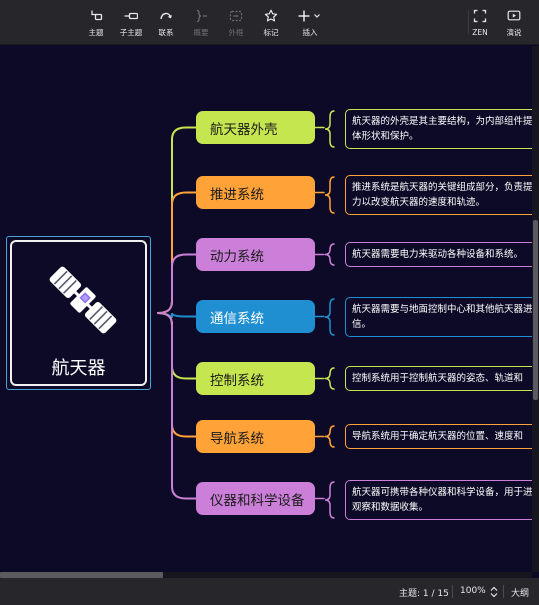 This screenshot has width=539, height=605. I want to click on subtopic-icon, so click(131, 16).